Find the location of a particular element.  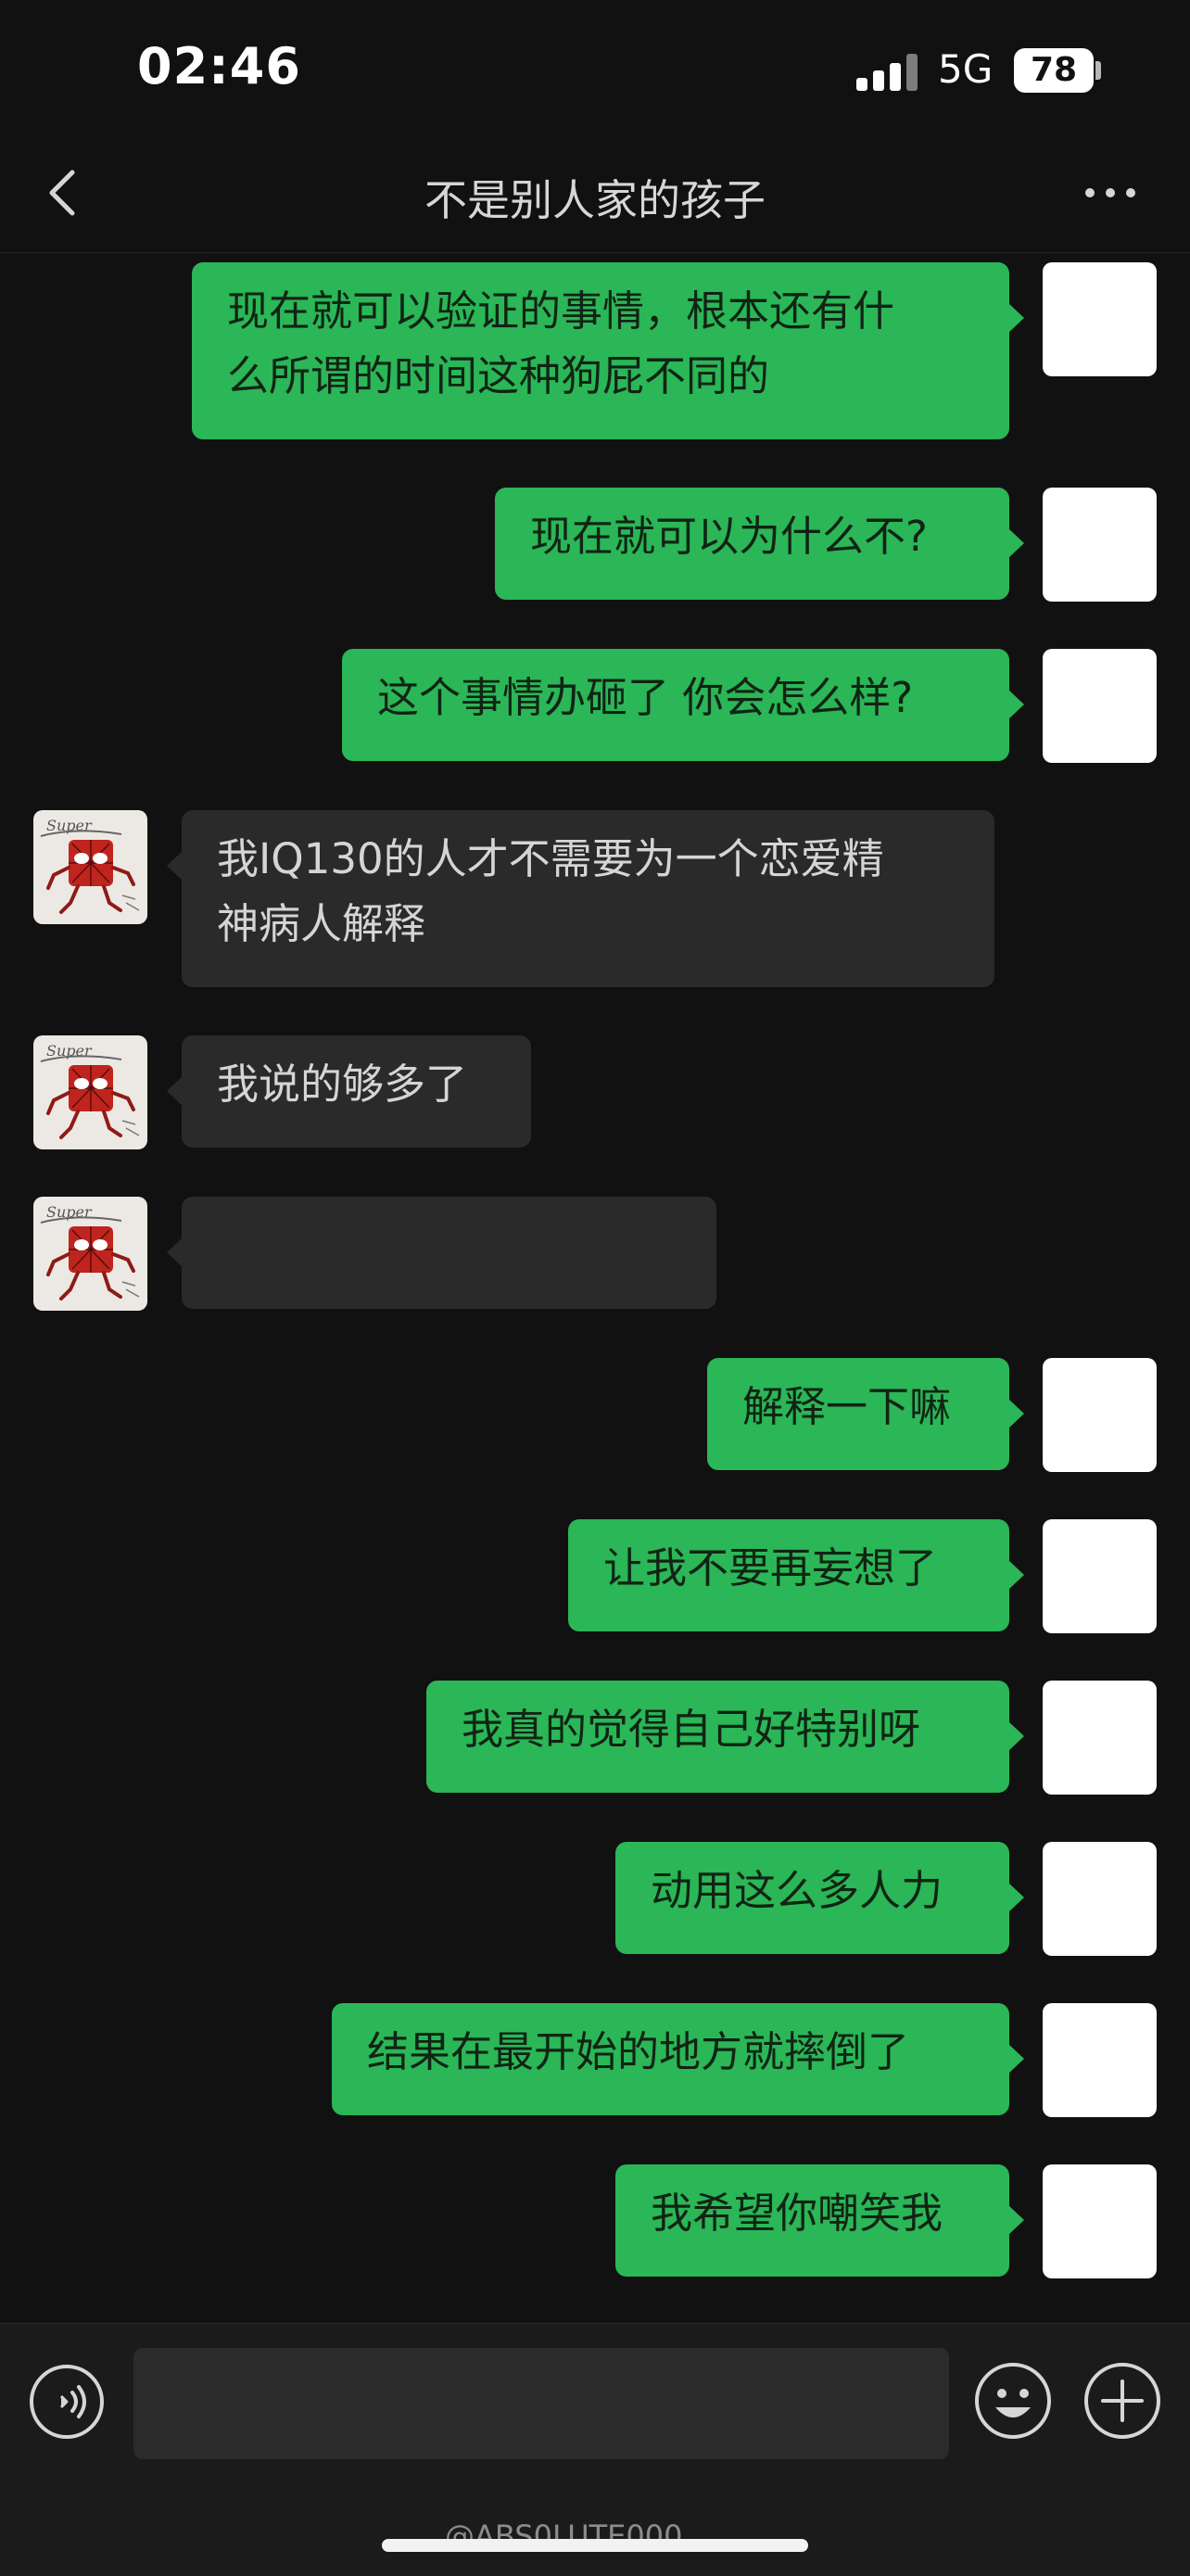

sent-message: 让我不要再妄想了 is located at coordinates (796, 1575).